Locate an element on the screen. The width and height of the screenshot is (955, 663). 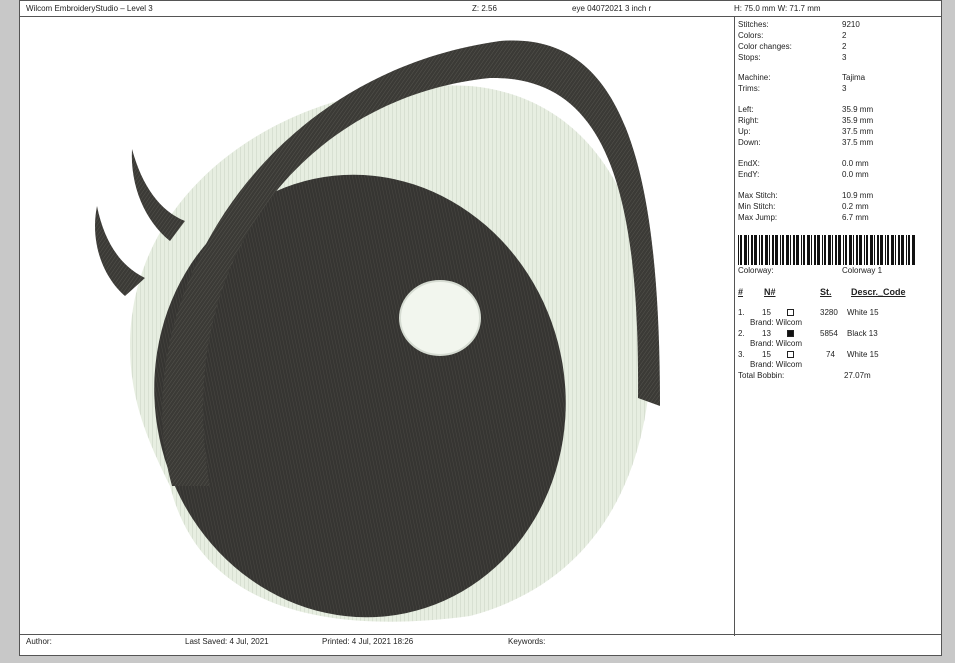
stat-row: Down: 37.5 mm is located at coordinates (806, 142).